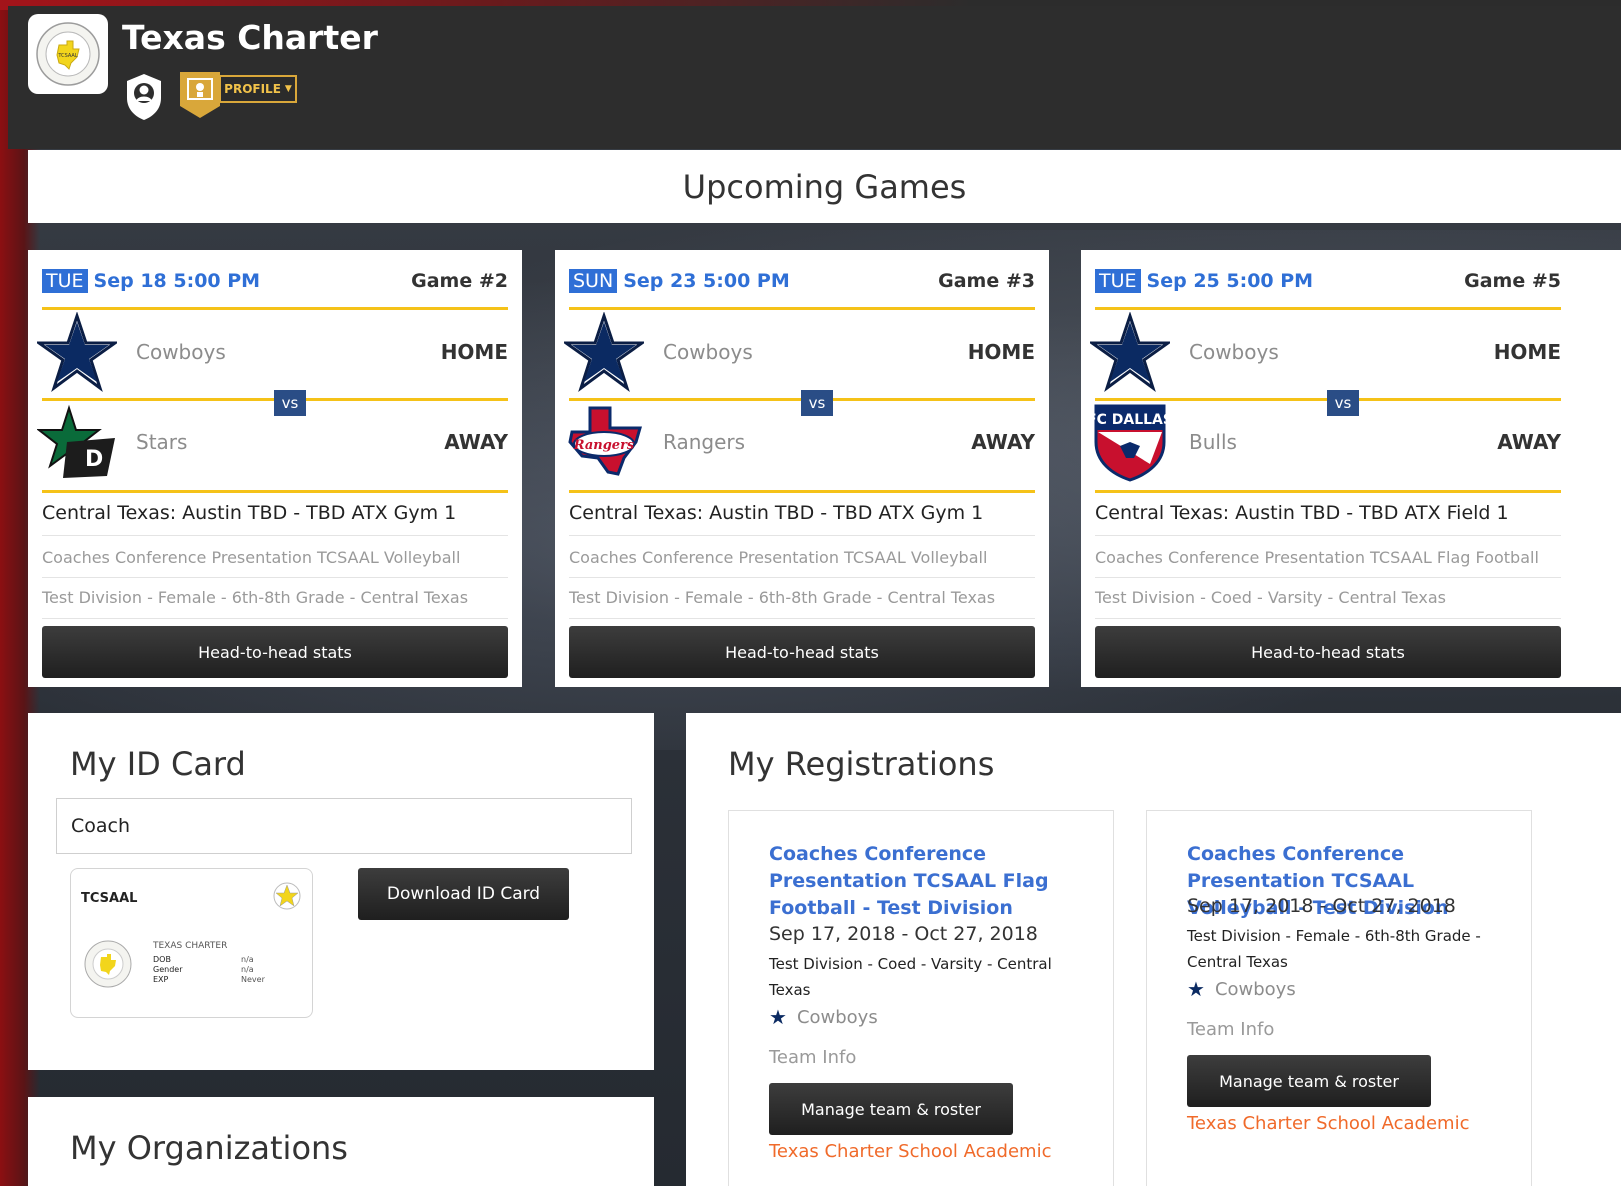  I want to click on id-value-gender: n/a, so click(247, 969).